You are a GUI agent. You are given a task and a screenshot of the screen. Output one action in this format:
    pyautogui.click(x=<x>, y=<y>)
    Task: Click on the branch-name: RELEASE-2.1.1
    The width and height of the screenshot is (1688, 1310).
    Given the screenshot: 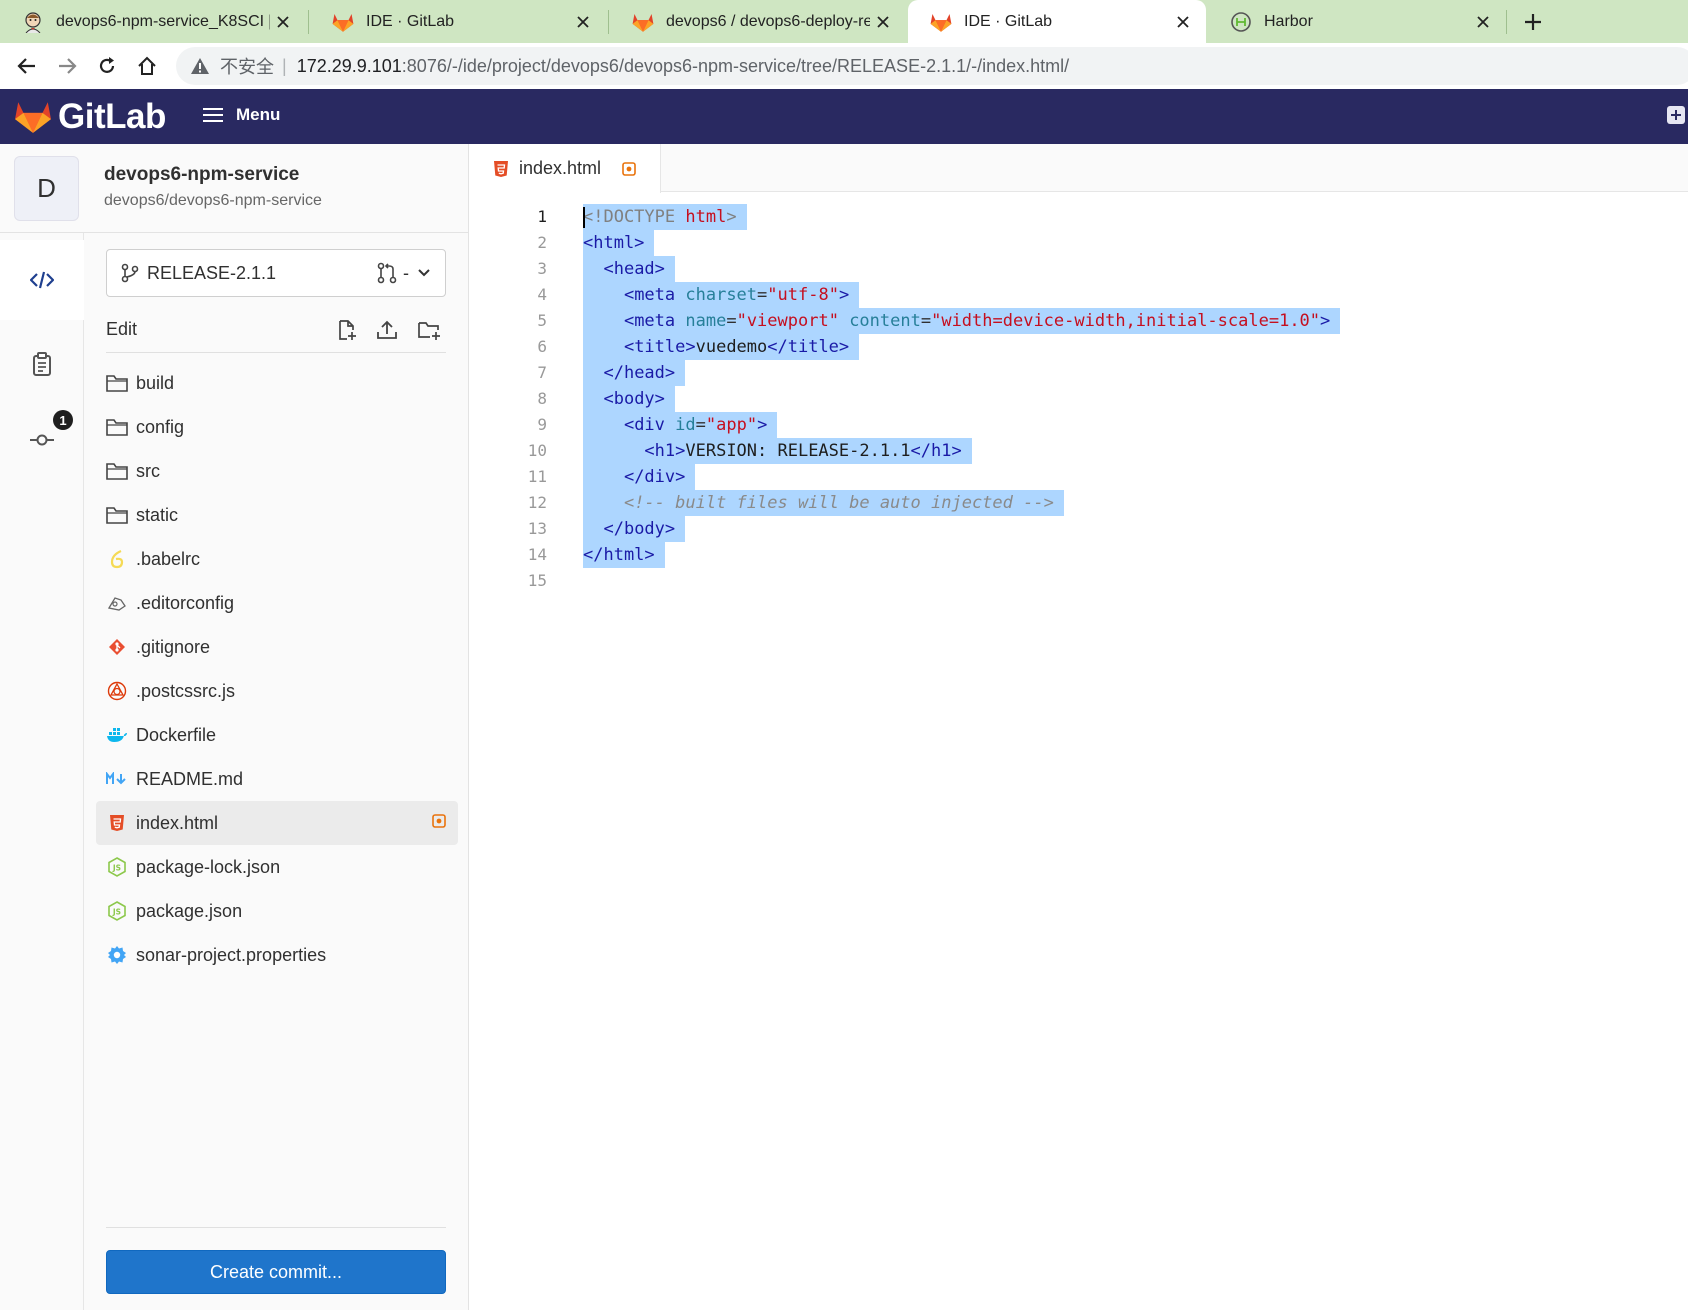 What is the action you would take?
    pyautogui.click(x=212, y=272)
    